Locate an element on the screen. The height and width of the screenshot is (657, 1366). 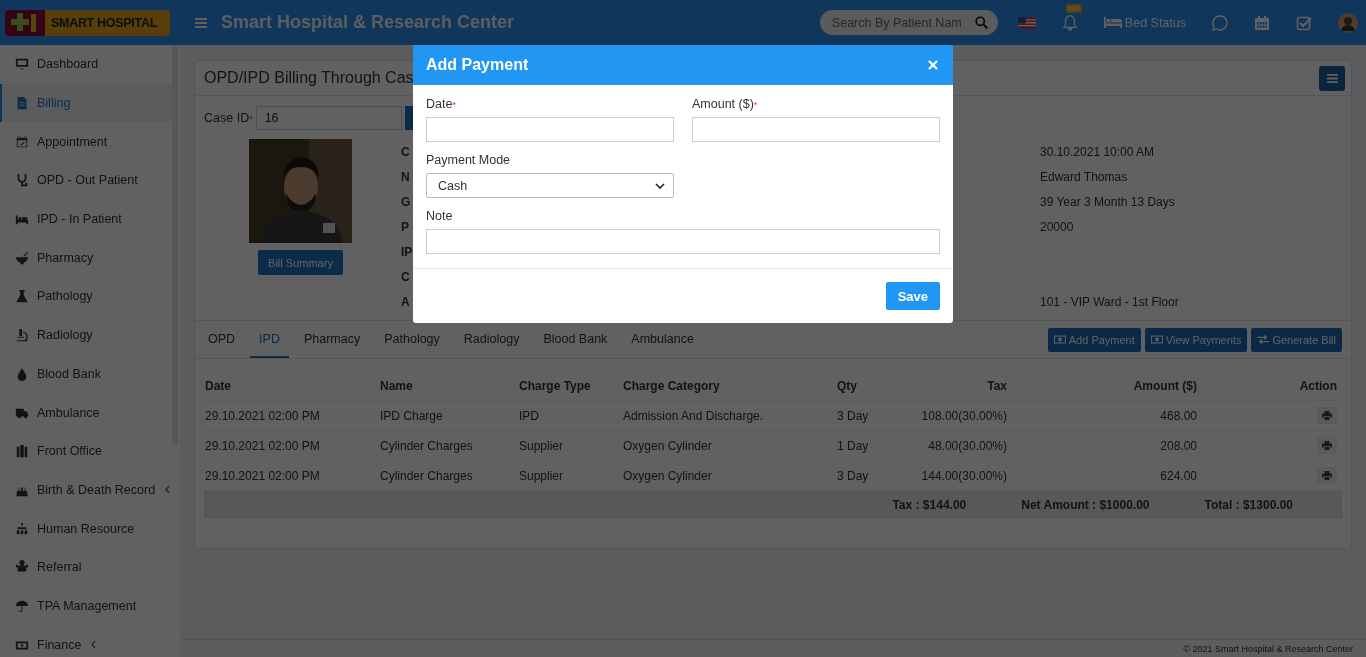
table-cell: 108.00(30.00%) is located at coordinates (964, 415).